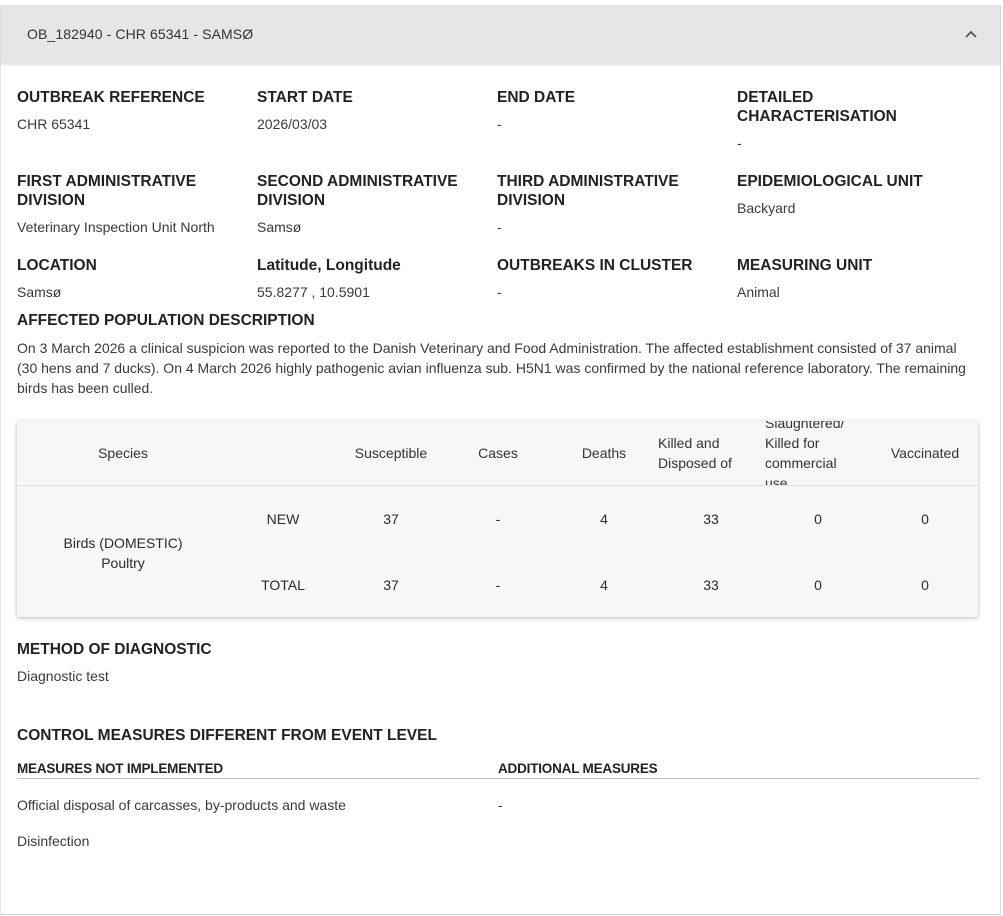 Image resolution: width=1003 pixels, height=916 pixels. What do you see at coordinates (805, 453) in the screenshot?
I see `header-slaughtered: Slaughtered/ Killed for commercial use` at bounding box center [805, 453].